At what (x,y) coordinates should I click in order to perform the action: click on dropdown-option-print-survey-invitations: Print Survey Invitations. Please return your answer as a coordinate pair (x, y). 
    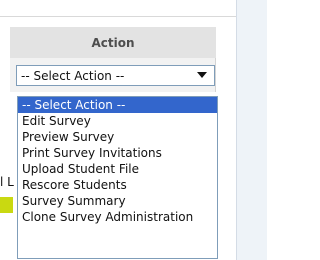
    Looking at the image, I should click on (117, 153).